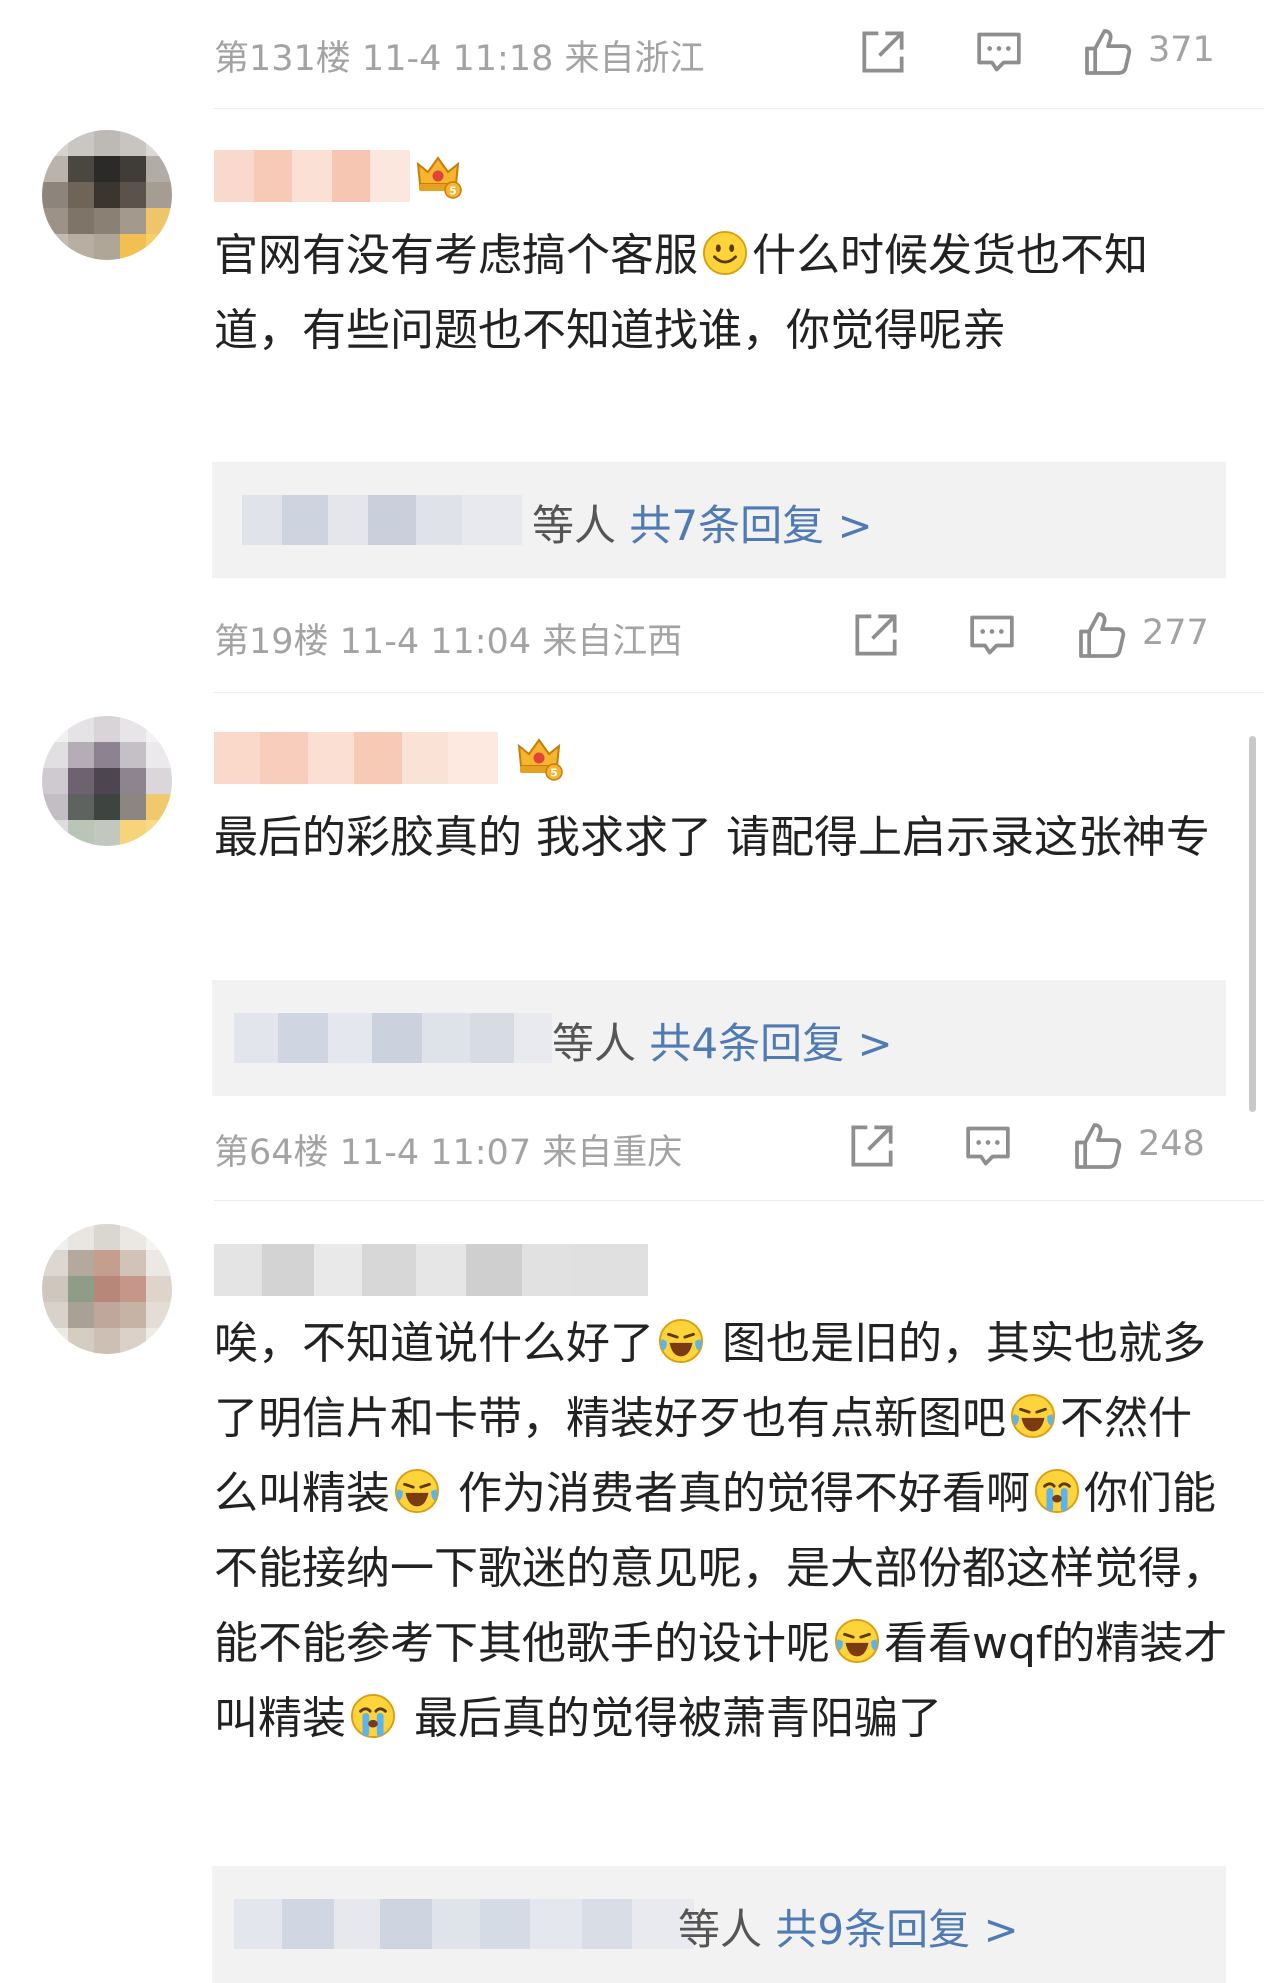 The image size is (1280, 1983). What do you see at coordinates (725, 253) in the screenshot?
I see `smile-emoji-icon` at bounding box center [725, 253].